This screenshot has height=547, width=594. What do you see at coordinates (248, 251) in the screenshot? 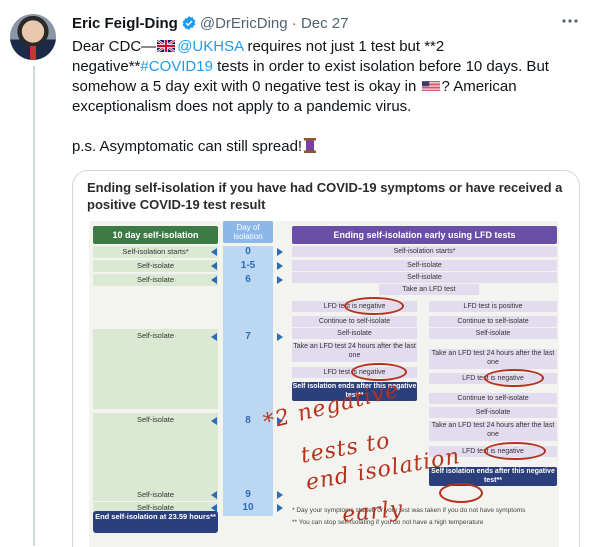
I see `day-label: 0` at bounding box center [248, 251].